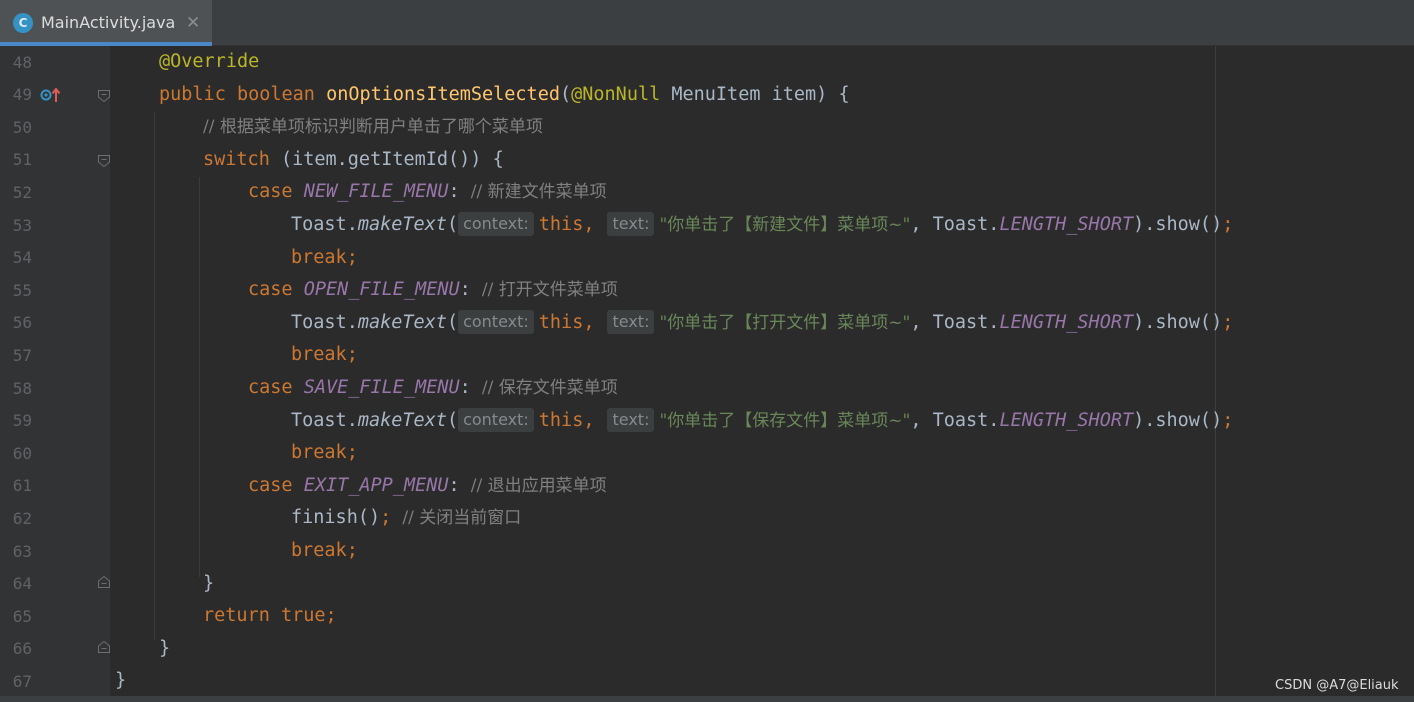 The height and width of the screenshot is (702, 1414). I want to click on line-number: 48, so click(22, 62).